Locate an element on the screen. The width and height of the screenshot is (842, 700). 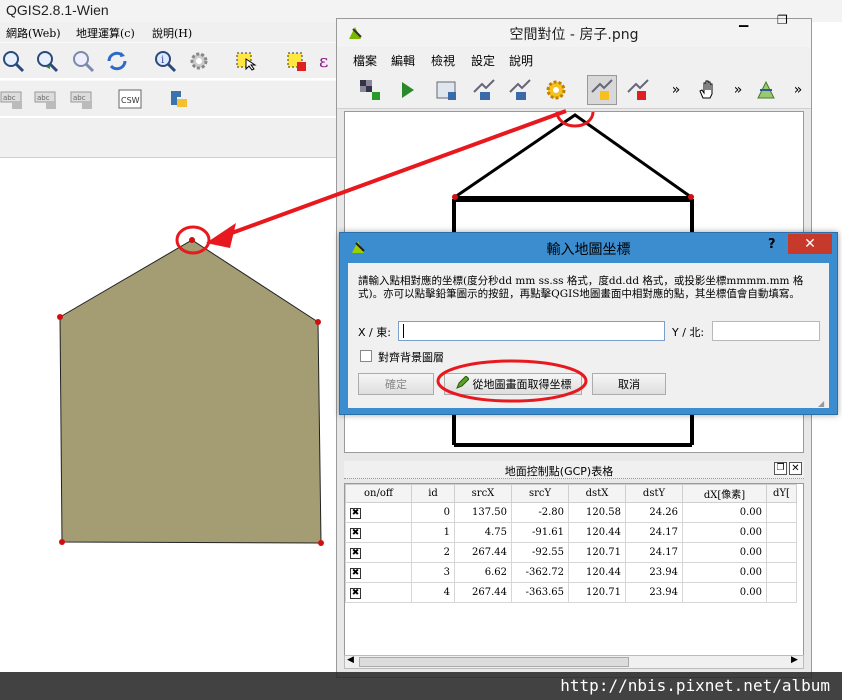
add-point-icon is located at coordinates (602, 90).